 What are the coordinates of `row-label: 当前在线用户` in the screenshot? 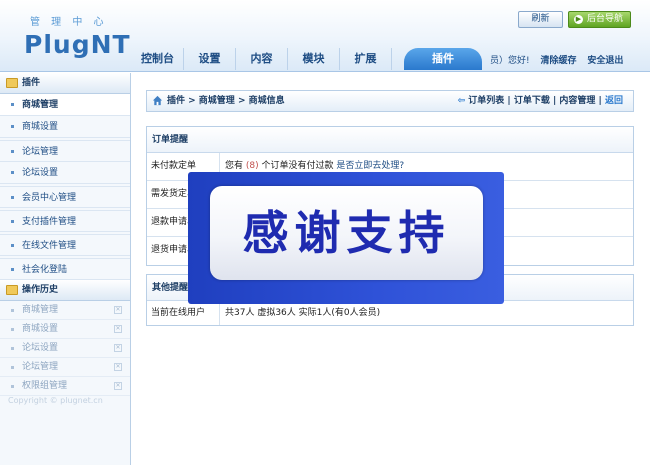 It's located at (183, 313).